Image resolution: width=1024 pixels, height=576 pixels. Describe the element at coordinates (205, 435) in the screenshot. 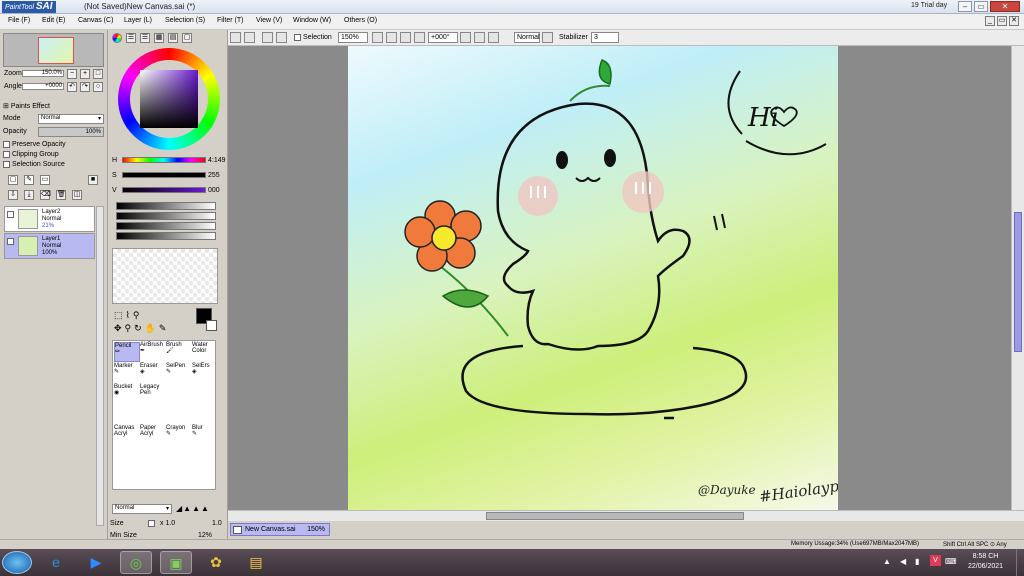

I see `tool-blur: Blur ✎` at that location.